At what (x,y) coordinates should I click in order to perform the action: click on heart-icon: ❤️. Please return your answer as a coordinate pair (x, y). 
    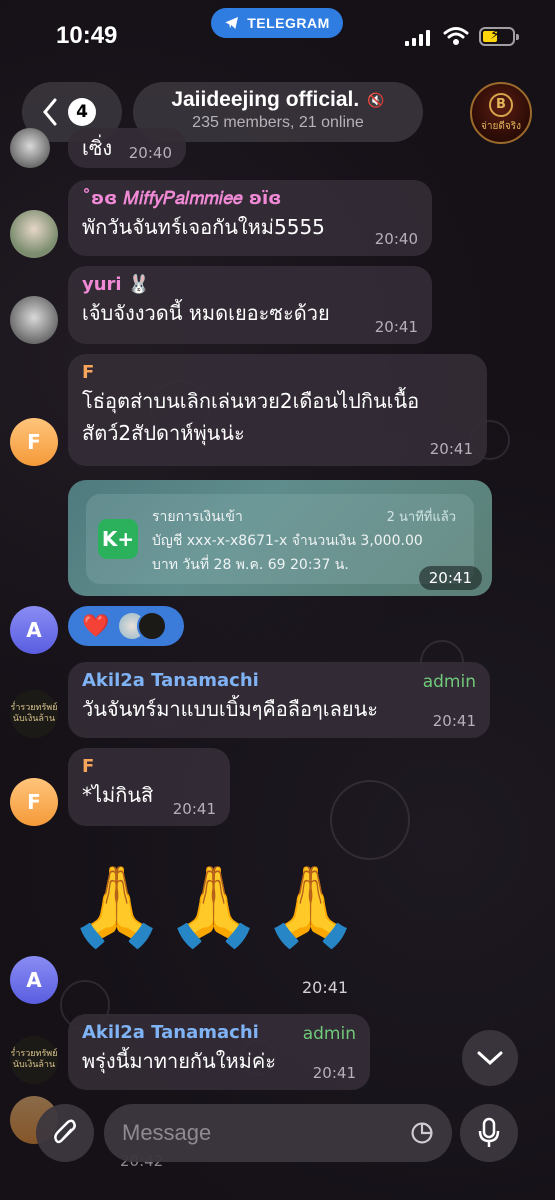
    Looking at the image, I should click on (96, 626).